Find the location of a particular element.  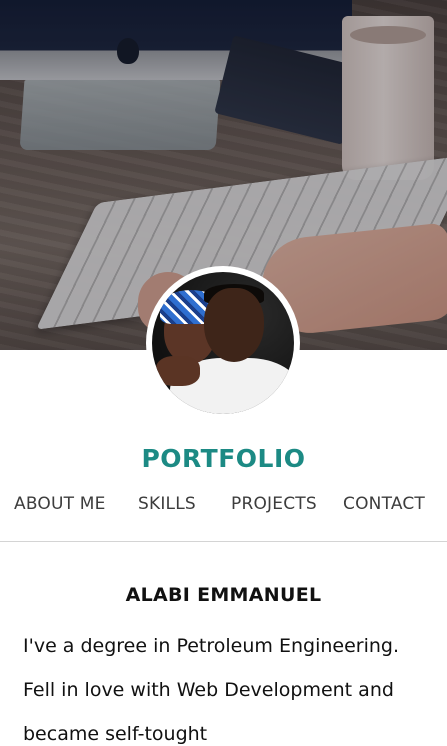

profile-photo is located at coordinates (223, 343).